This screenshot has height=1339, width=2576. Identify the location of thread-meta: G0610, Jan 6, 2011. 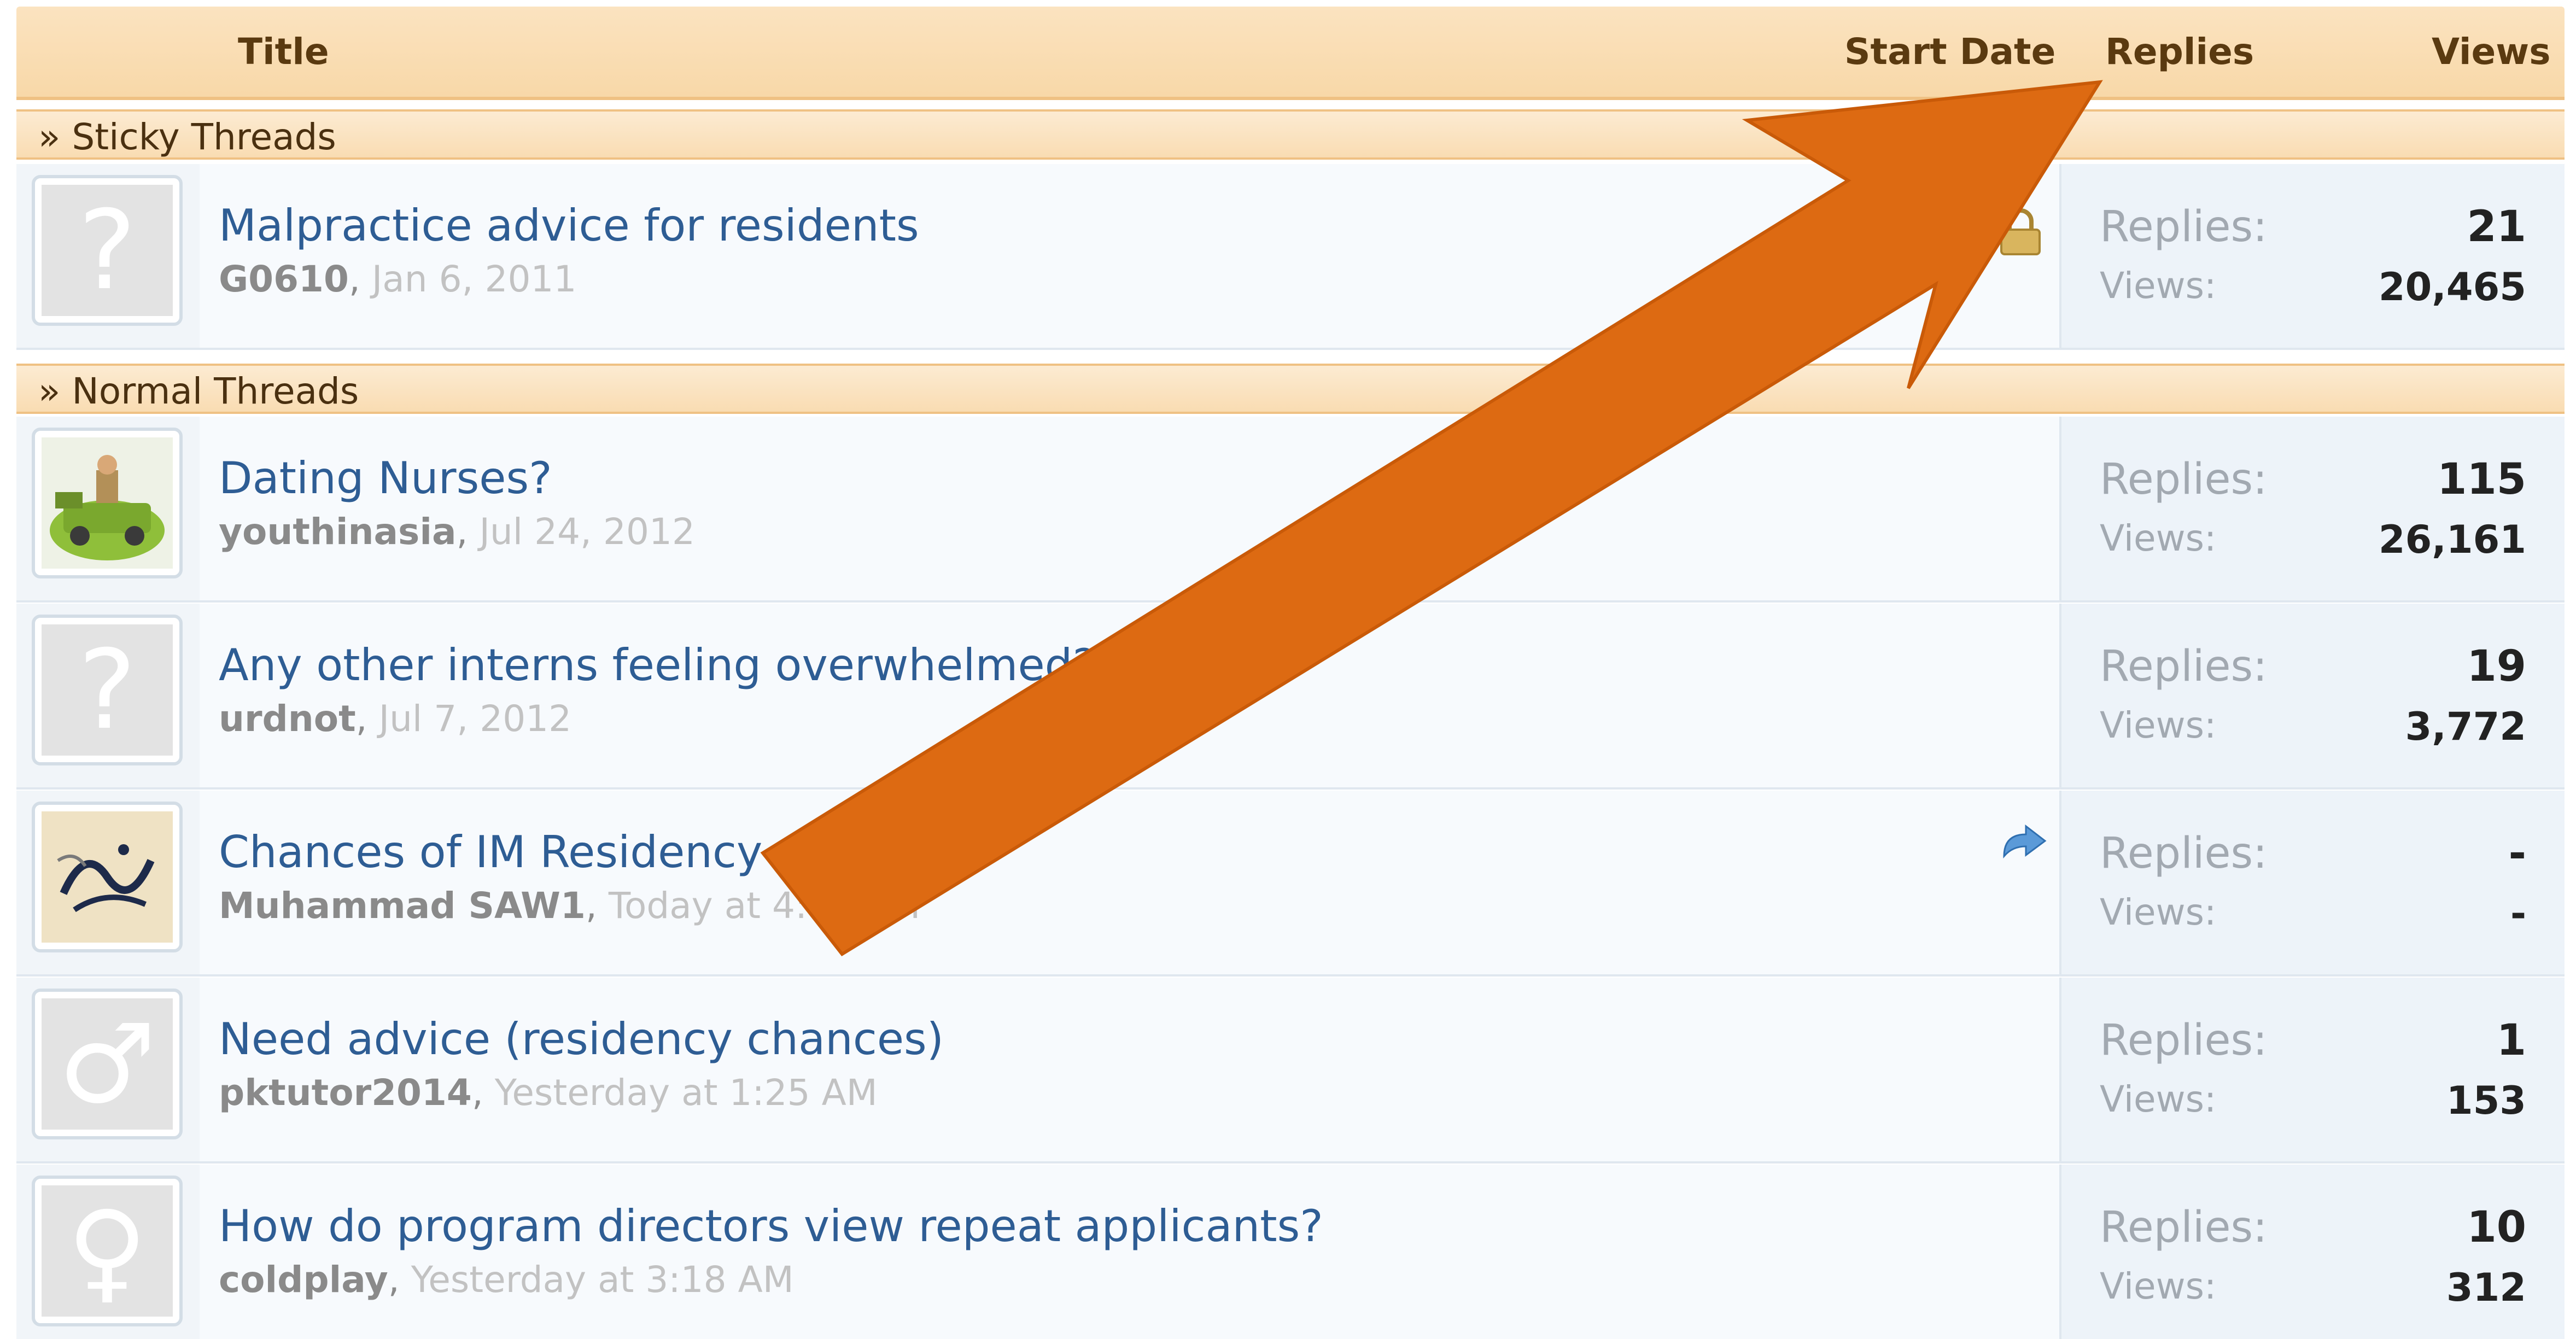
(398, 279).